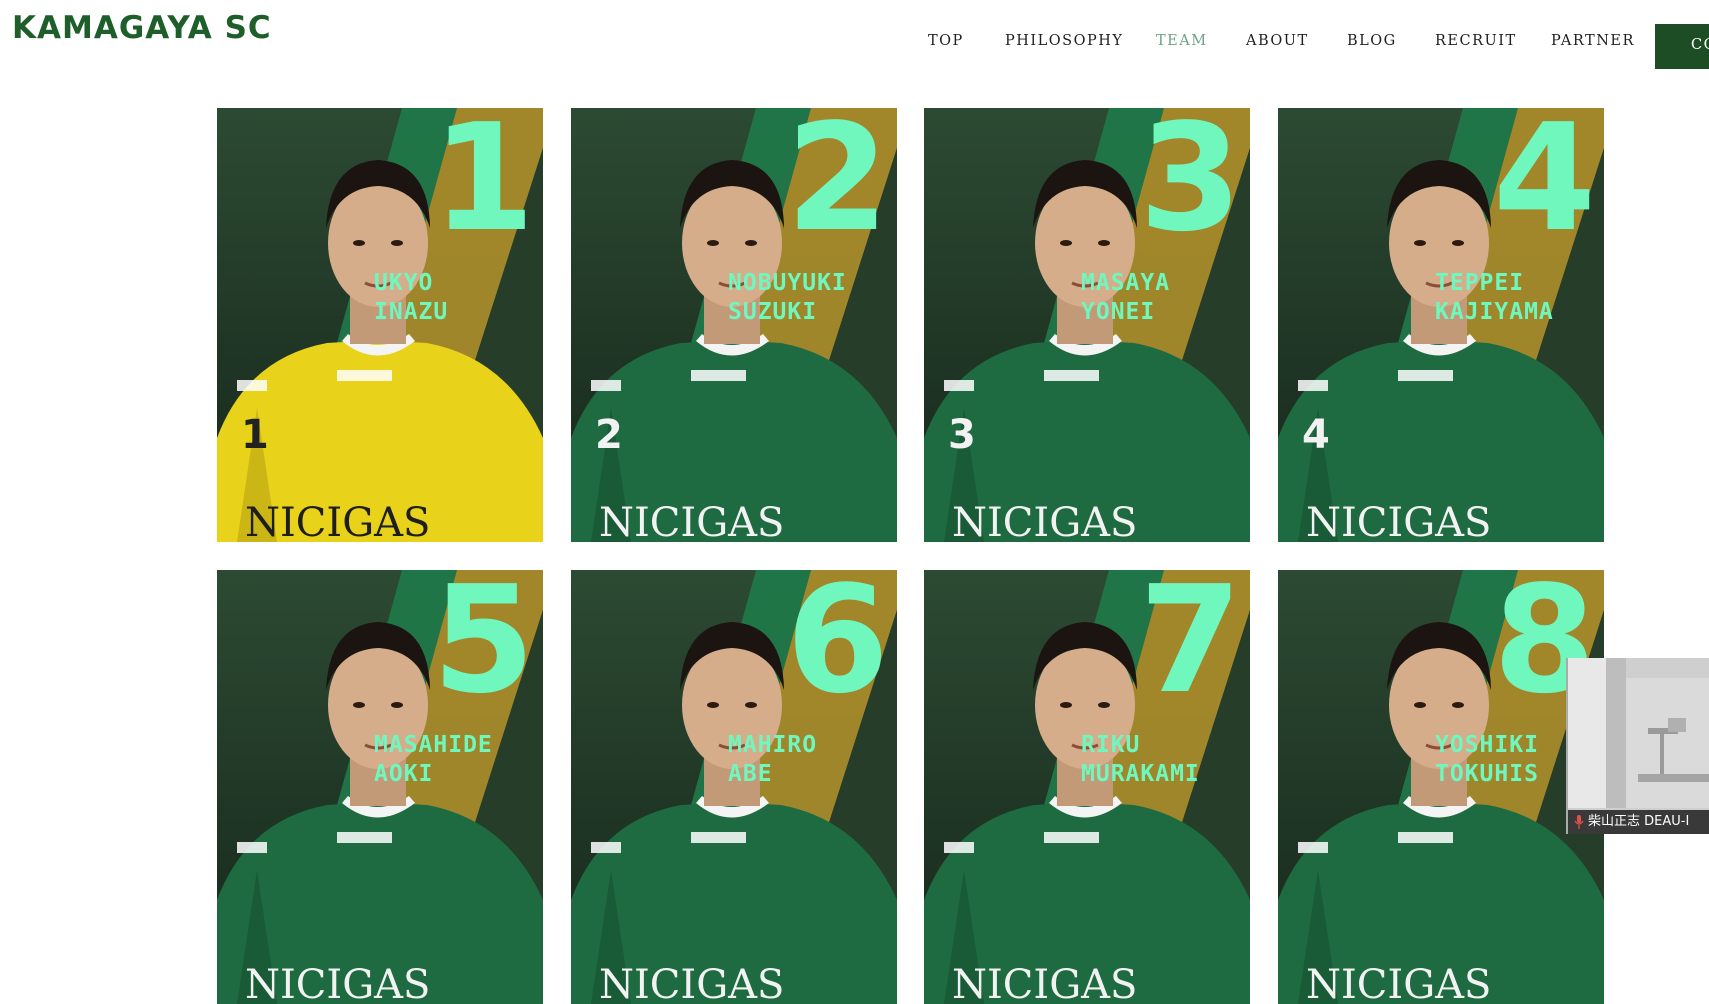 This screenshot has width=1709, height=1004. What do you see at coordinates (837, 186) in the screenshot?
I see `player-number: 2` at bounding box center [837, 186].